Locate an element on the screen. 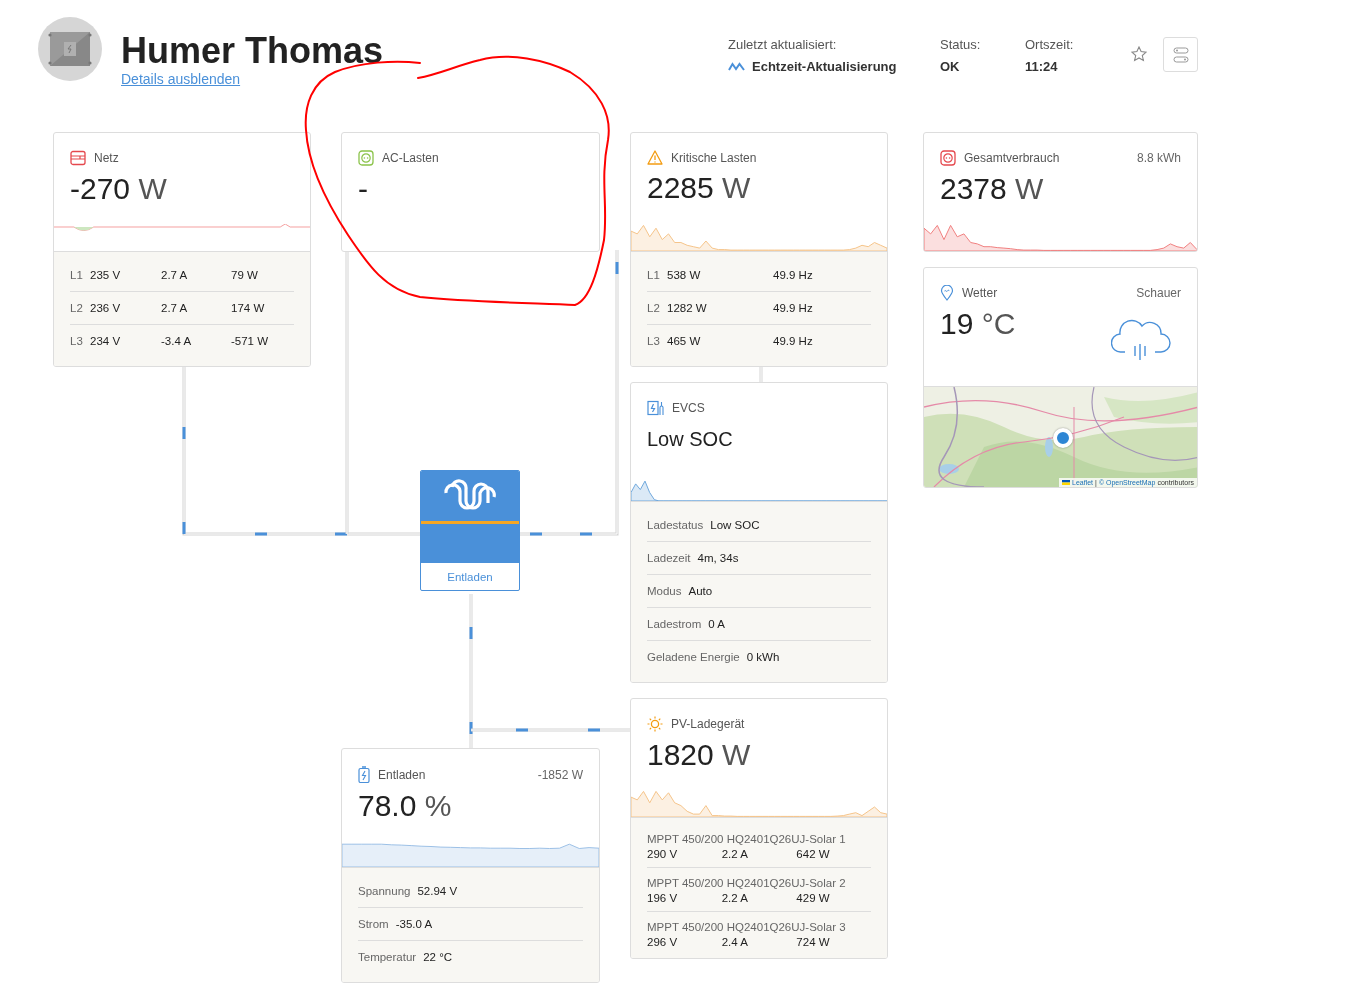  detail-value: 4m, 34s is located at coordinates (718, 558).